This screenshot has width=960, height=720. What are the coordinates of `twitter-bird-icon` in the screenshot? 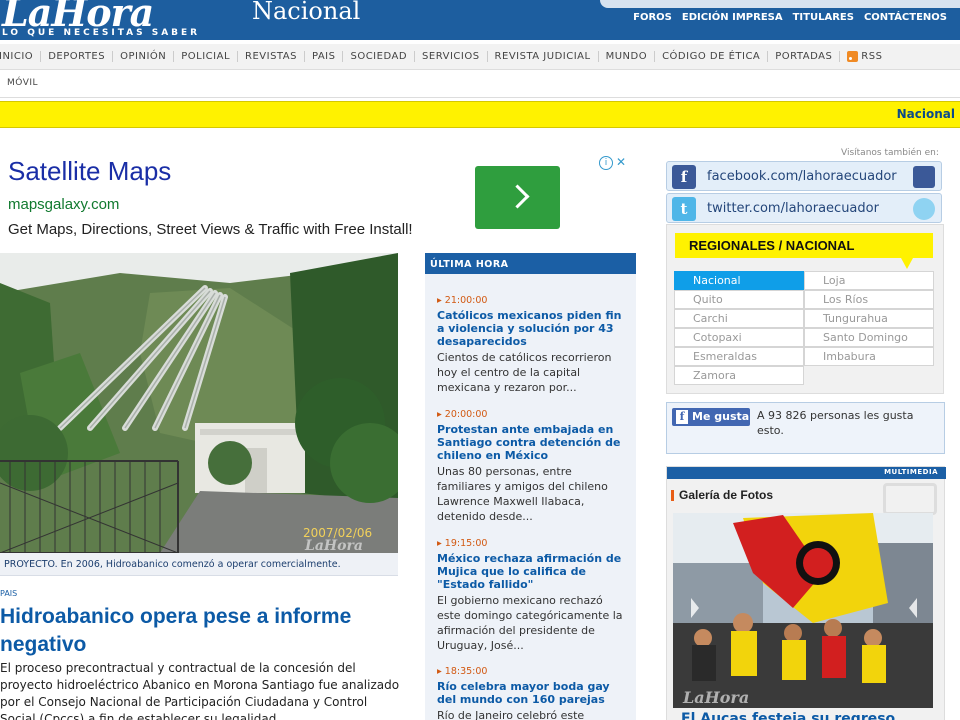 It's located at (924, 209).